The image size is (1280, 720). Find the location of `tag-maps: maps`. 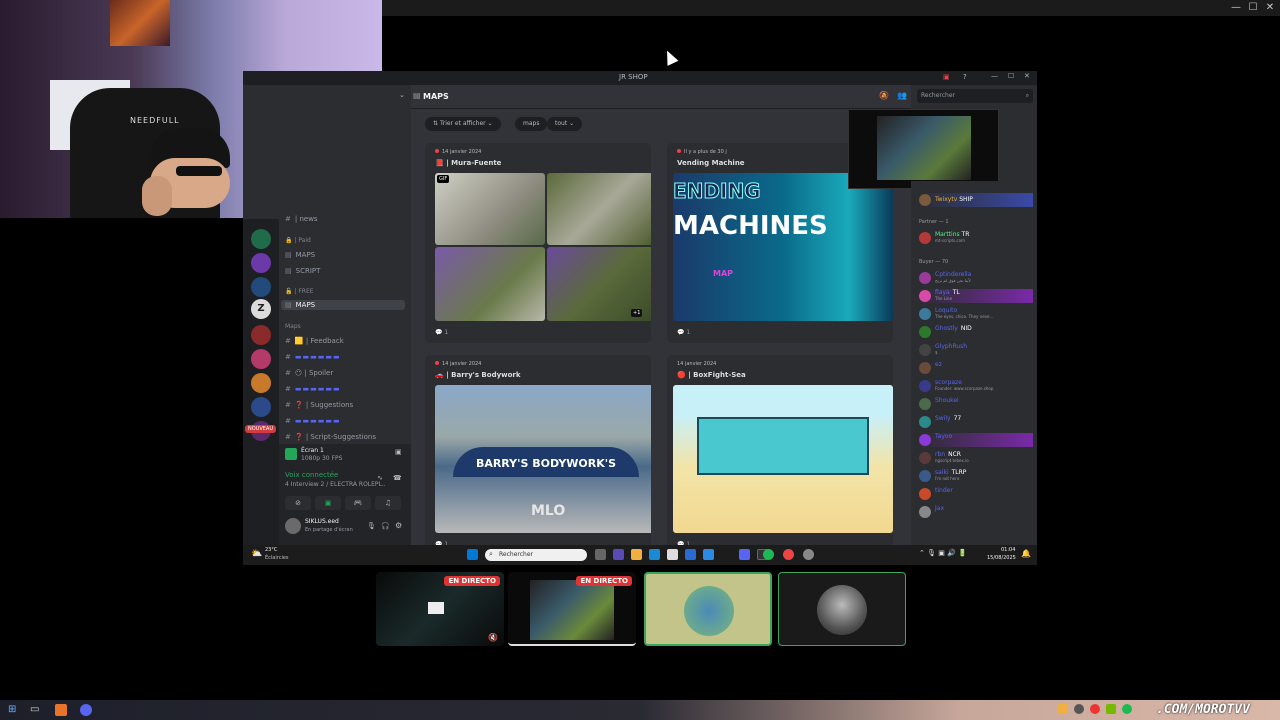

tag-maps: maps is located at coordinates (531, 124).